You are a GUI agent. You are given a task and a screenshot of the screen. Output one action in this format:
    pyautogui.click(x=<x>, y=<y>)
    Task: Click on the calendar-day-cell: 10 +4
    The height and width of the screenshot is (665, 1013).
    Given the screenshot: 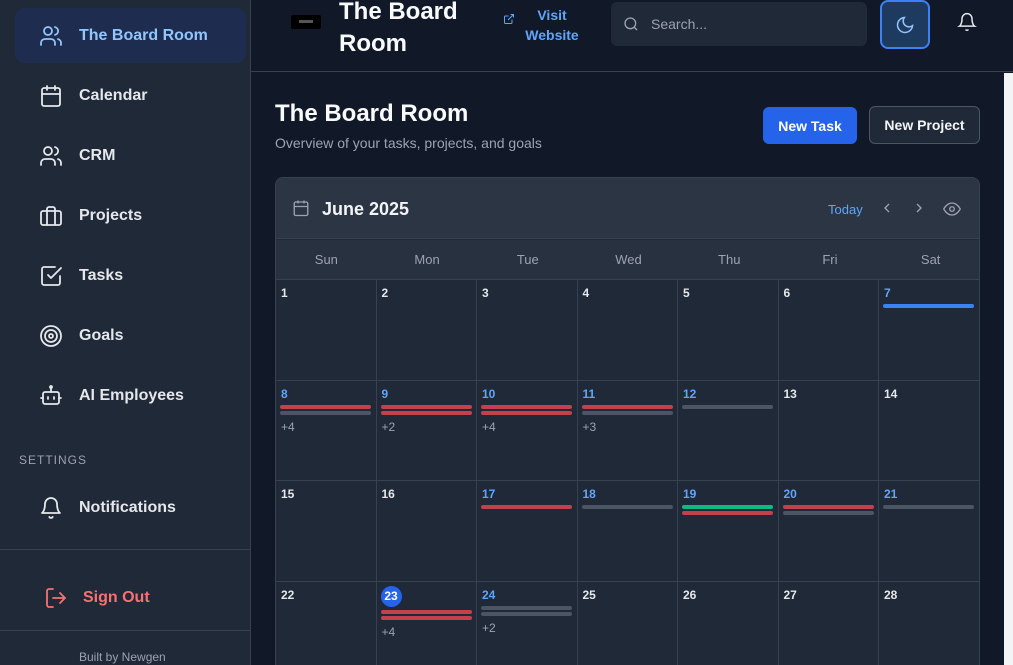 What is the action you would take?
    pyautogui.click(x=527, y=430)
    